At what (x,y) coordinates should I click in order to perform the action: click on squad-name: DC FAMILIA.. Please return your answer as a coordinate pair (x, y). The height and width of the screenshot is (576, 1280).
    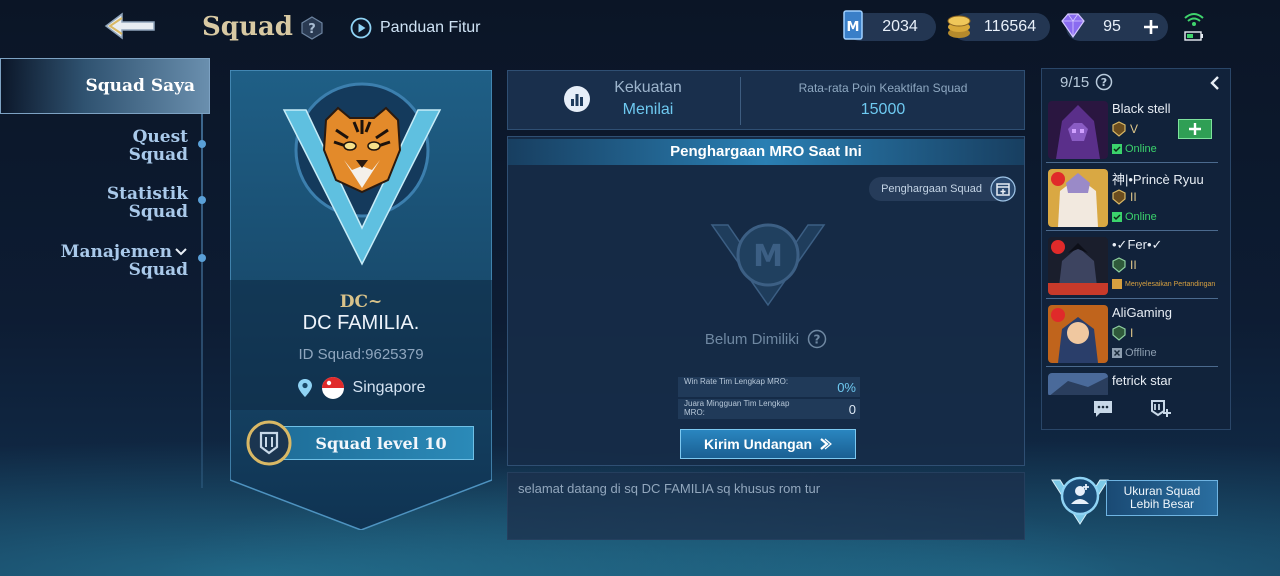
    Looking at the image, I should click on (361, 323).